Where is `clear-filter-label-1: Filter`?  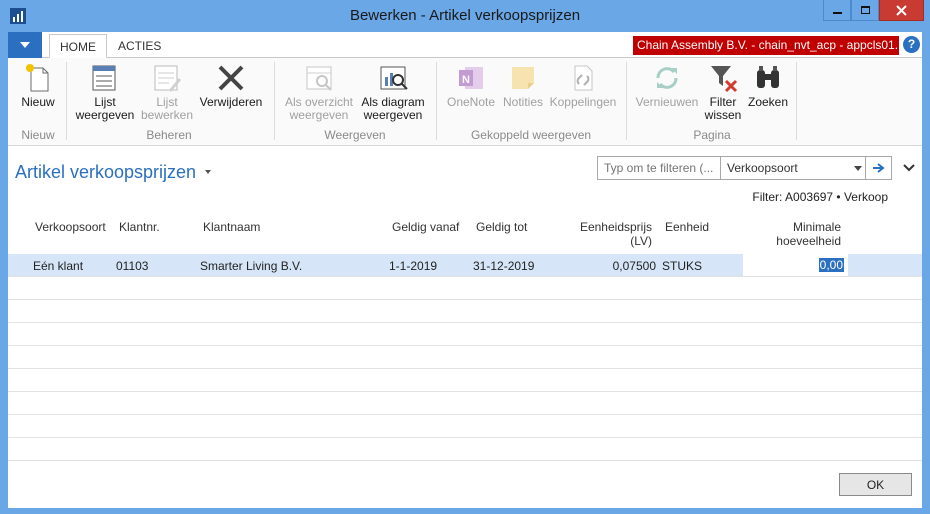 clear-filter-label-1: Filter is located at coordinates (723, 102).